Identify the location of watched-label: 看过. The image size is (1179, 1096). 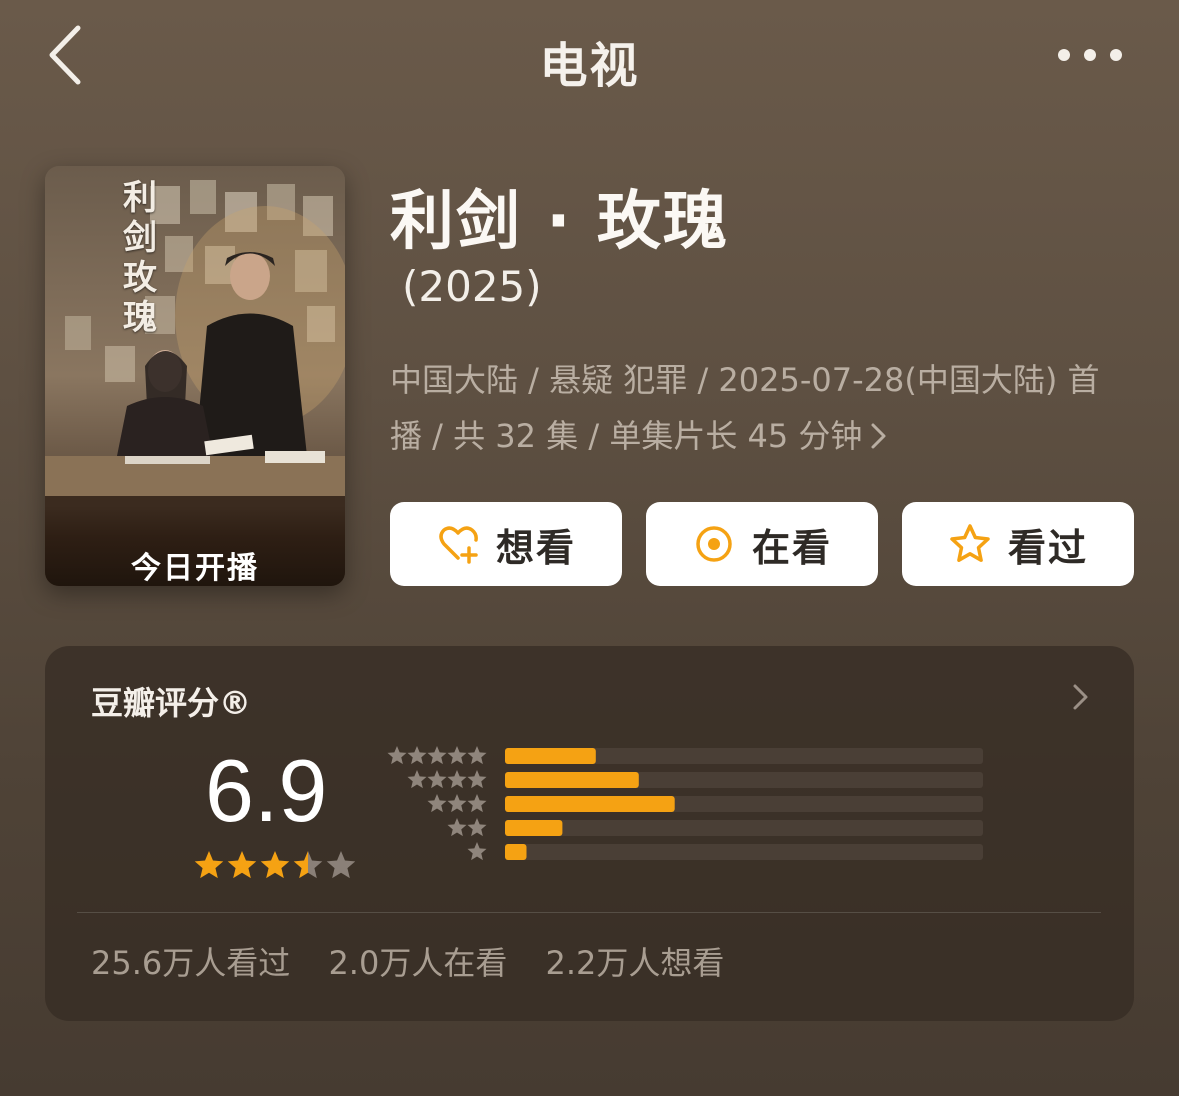
(1047, 547).